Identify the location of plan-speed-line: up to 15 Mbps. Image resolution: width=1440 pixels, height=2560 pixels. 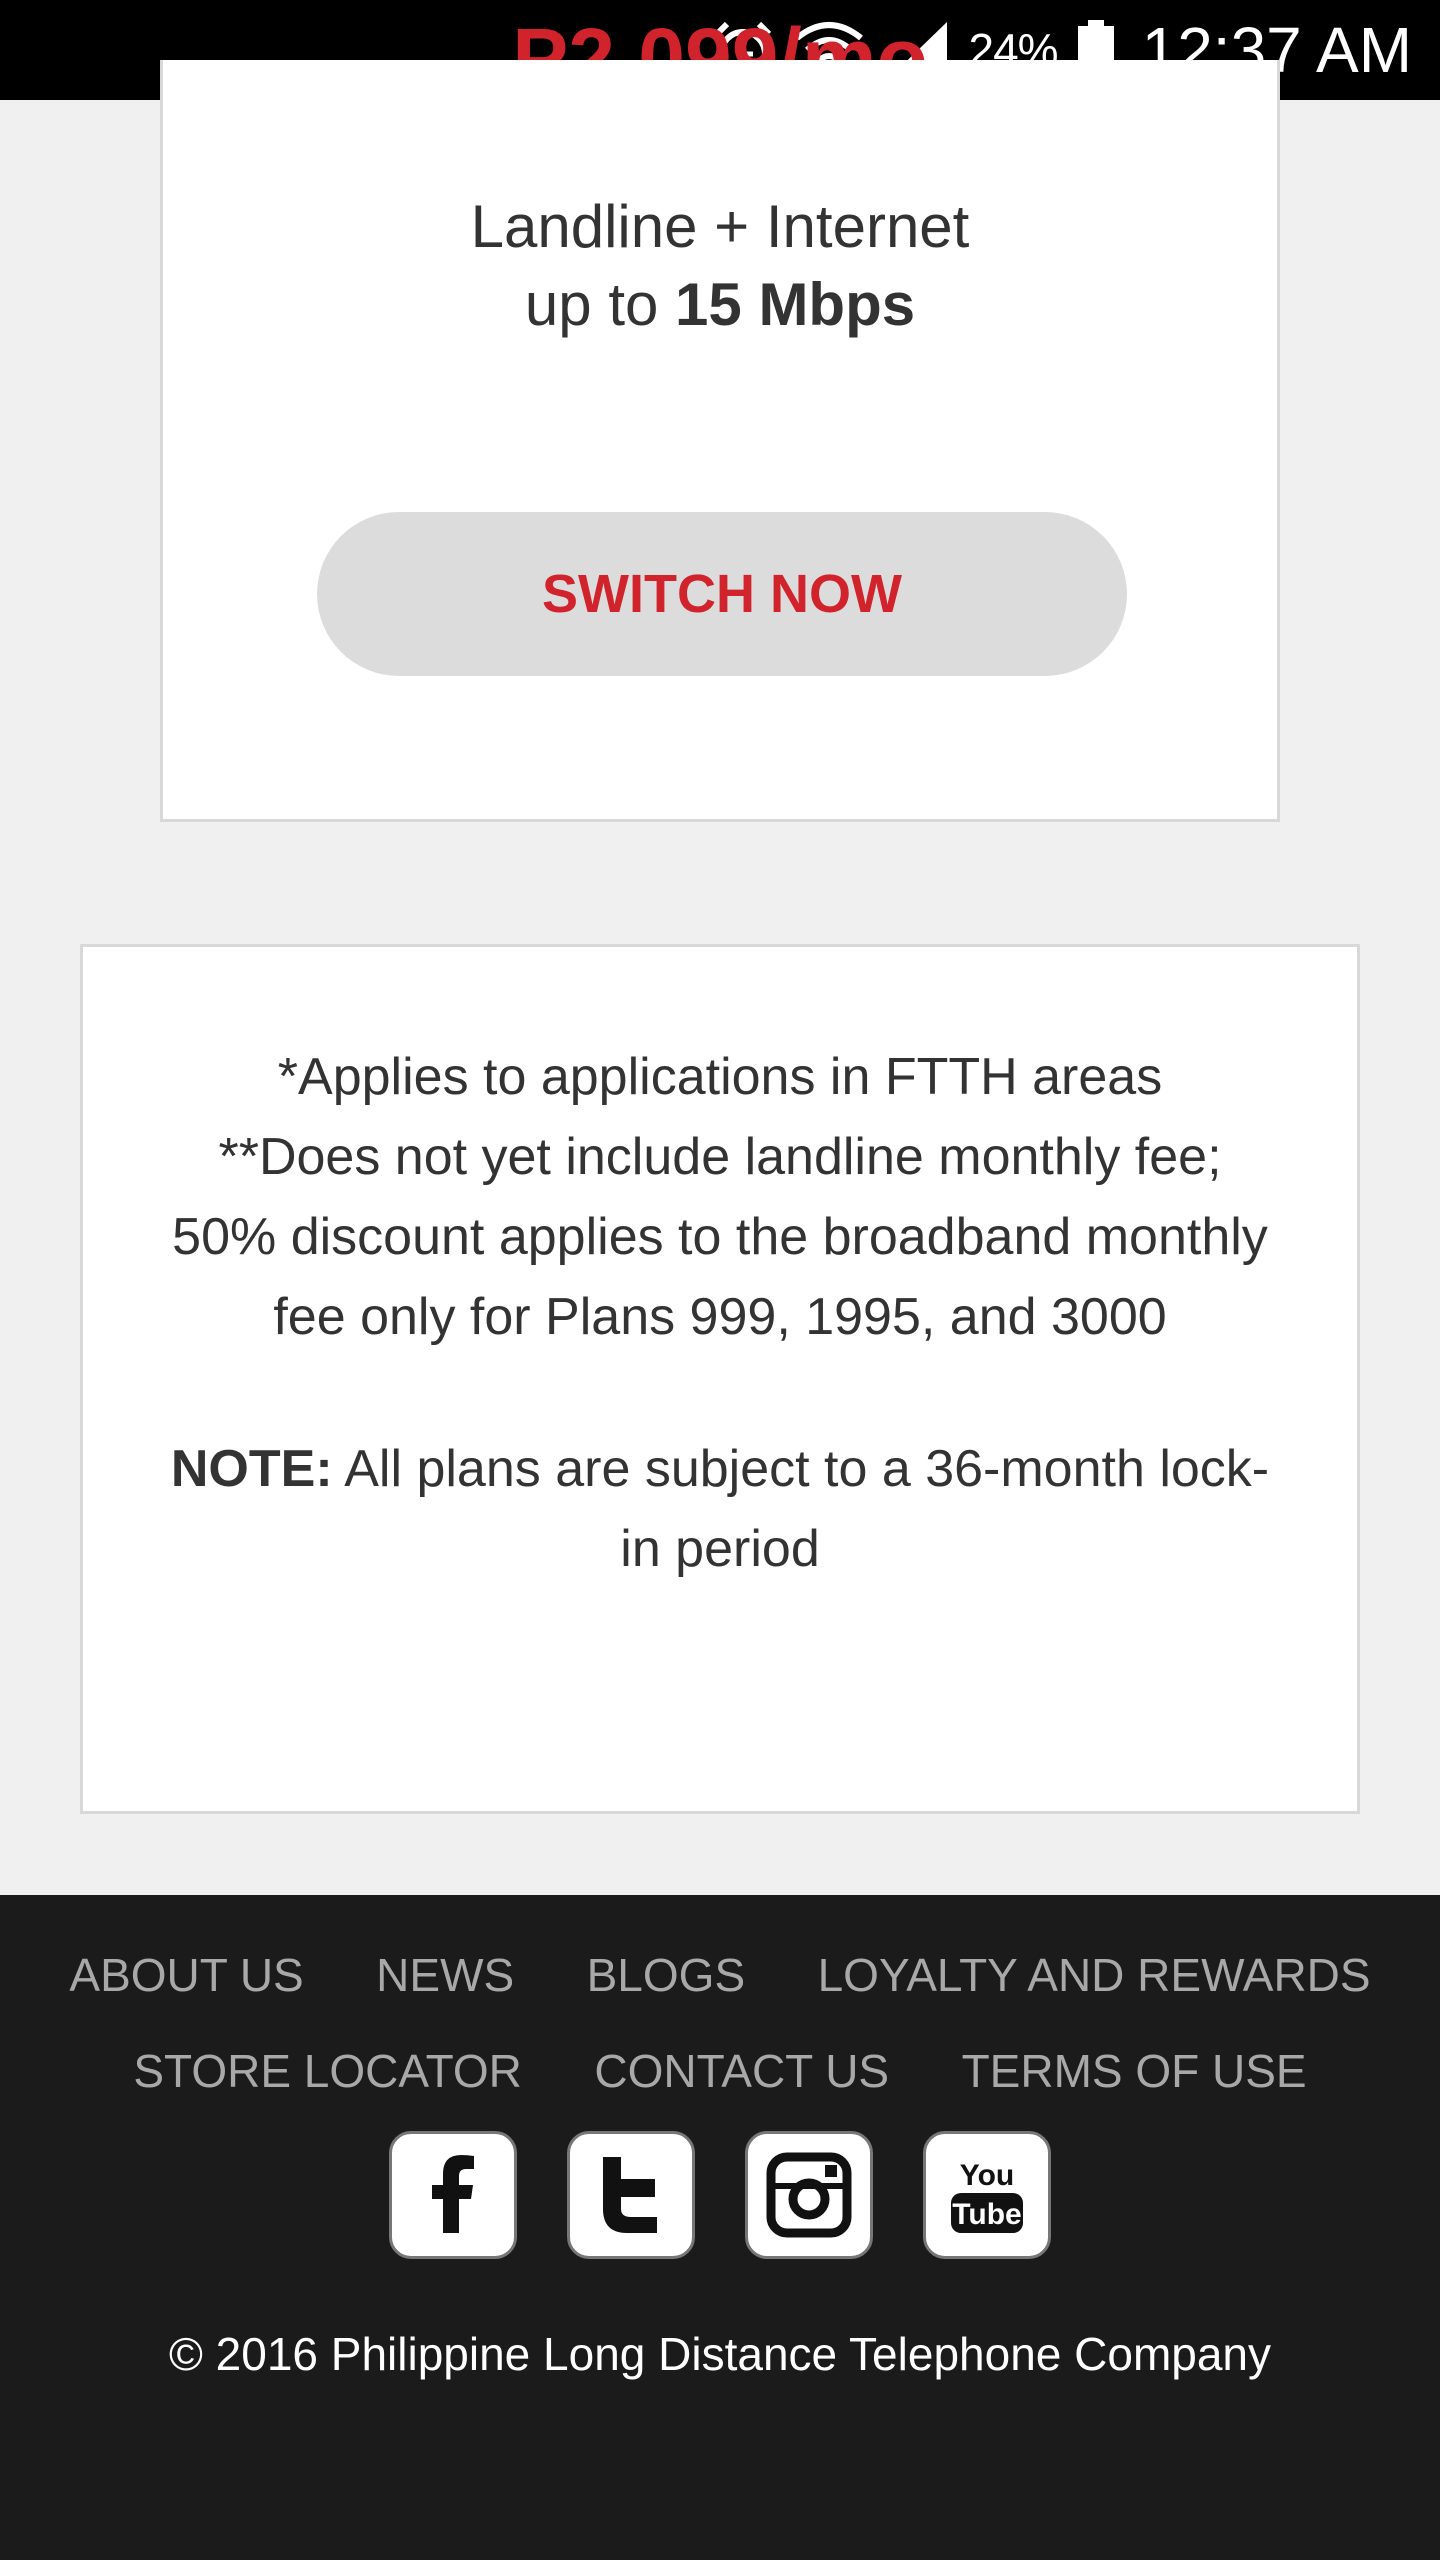
(720, 305).